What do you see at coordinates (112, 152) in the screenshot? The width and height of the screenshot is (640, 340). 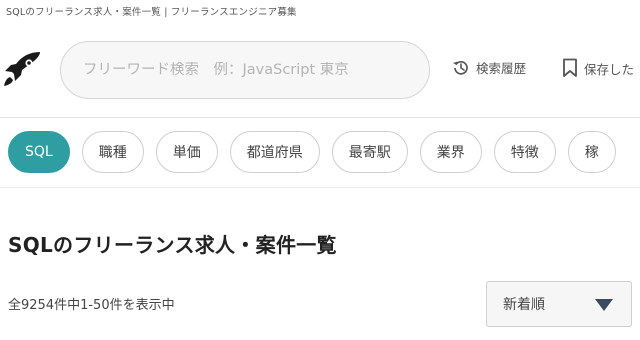 I see `filter-chip-job-type: 職種` at bounding box center [112, 152].